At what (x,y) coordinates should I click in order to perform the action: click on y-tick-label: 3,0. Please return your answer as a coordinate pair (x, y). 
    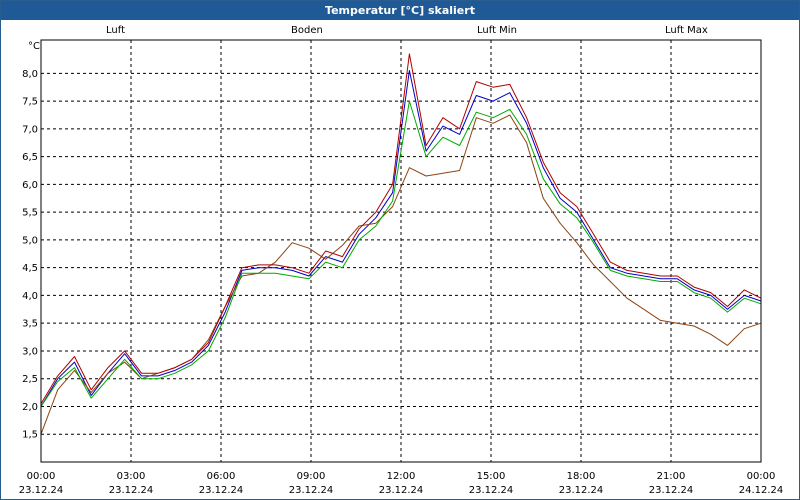
    Looking at the image, I should click on (30, 351).